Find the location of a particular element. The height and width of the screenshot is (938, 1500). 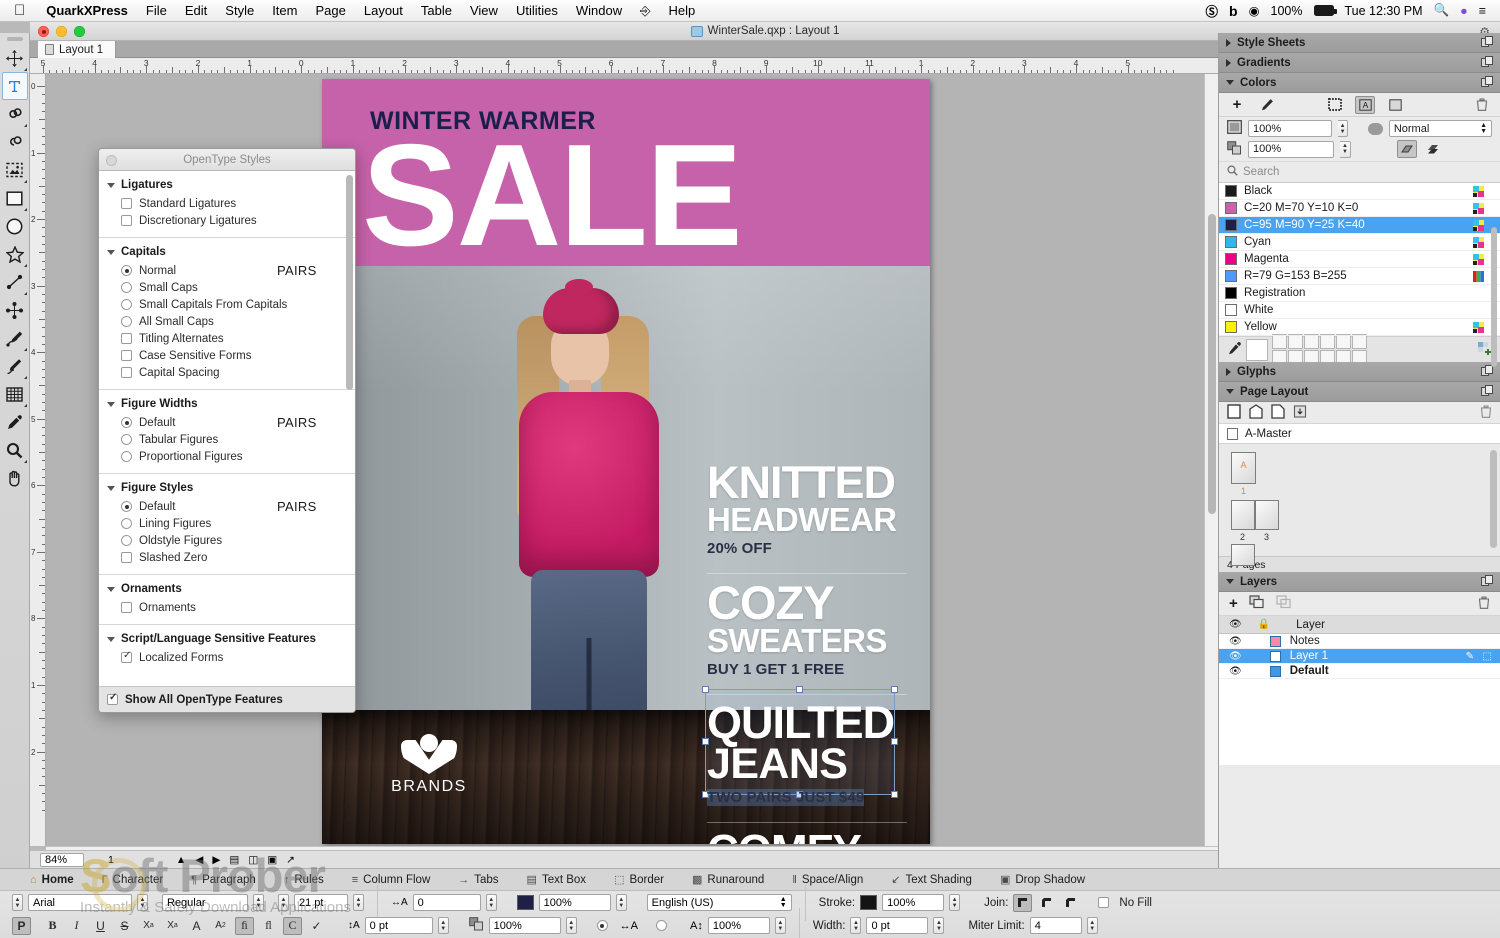

miter-limit-stepper: ▲ ▼ is located at coordinates (1092, 925).